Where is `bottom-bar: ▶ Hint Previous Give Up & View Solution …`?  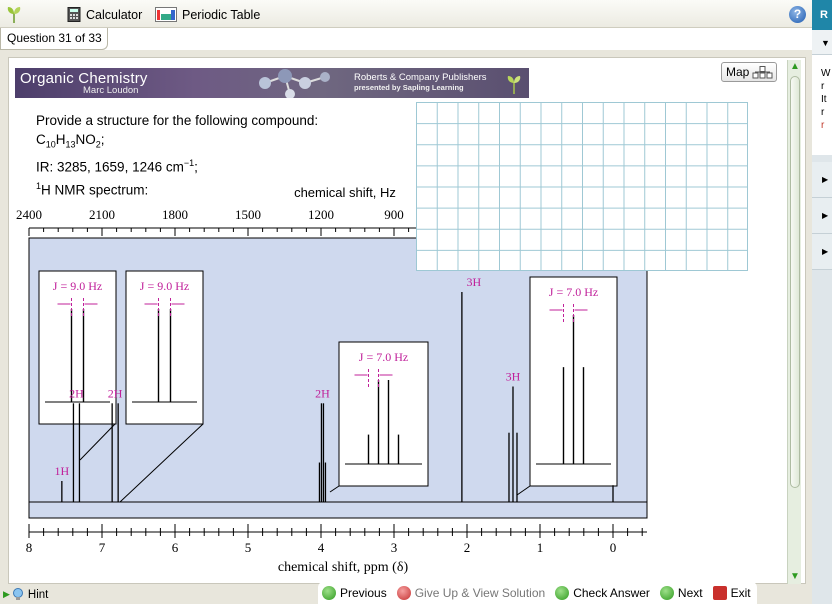 bottom-bar: ▶ Hint Previous Give Up & View Solution … is located at coordinates (406, 593).